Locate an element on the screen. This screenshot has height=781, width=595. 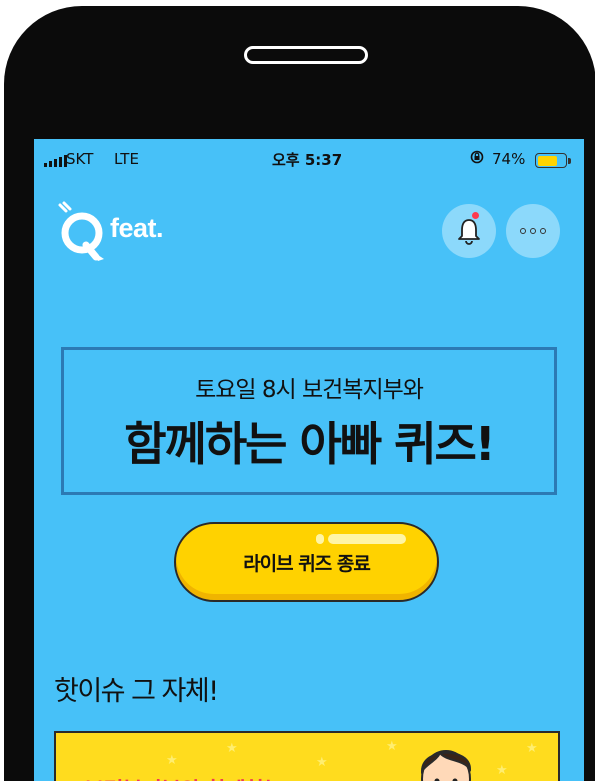
clock-time: 오후 5:37 is located at coordinates (307, 160).